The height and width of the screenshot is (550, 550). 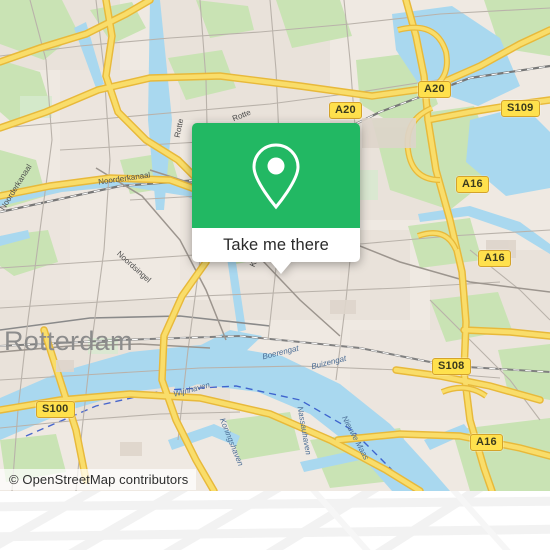 I want to click on highway-shield-s109: S109, so click(x=520, y=108).